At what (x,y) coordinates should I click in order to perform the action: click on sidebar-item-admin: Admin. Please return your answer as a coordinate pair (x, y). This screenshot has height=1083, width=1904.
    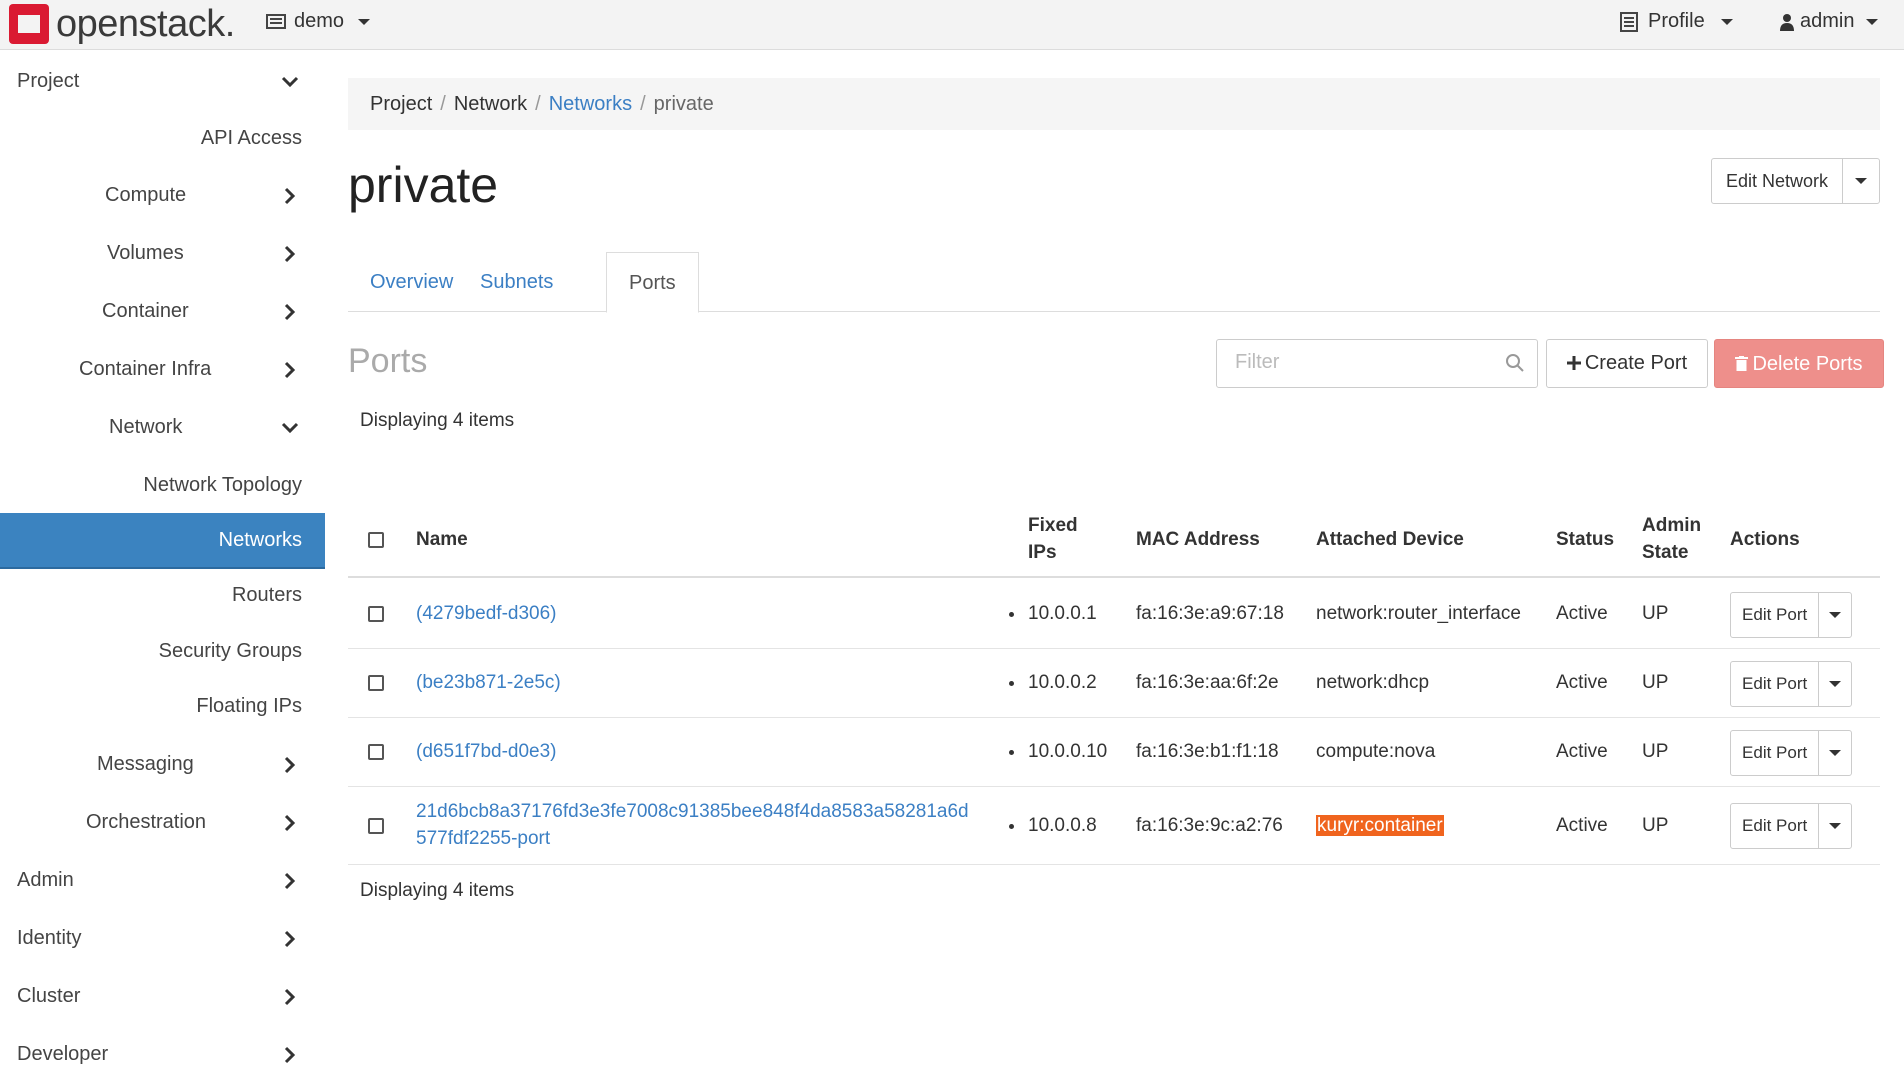
    Looking at the image, I should click on (162, 881).